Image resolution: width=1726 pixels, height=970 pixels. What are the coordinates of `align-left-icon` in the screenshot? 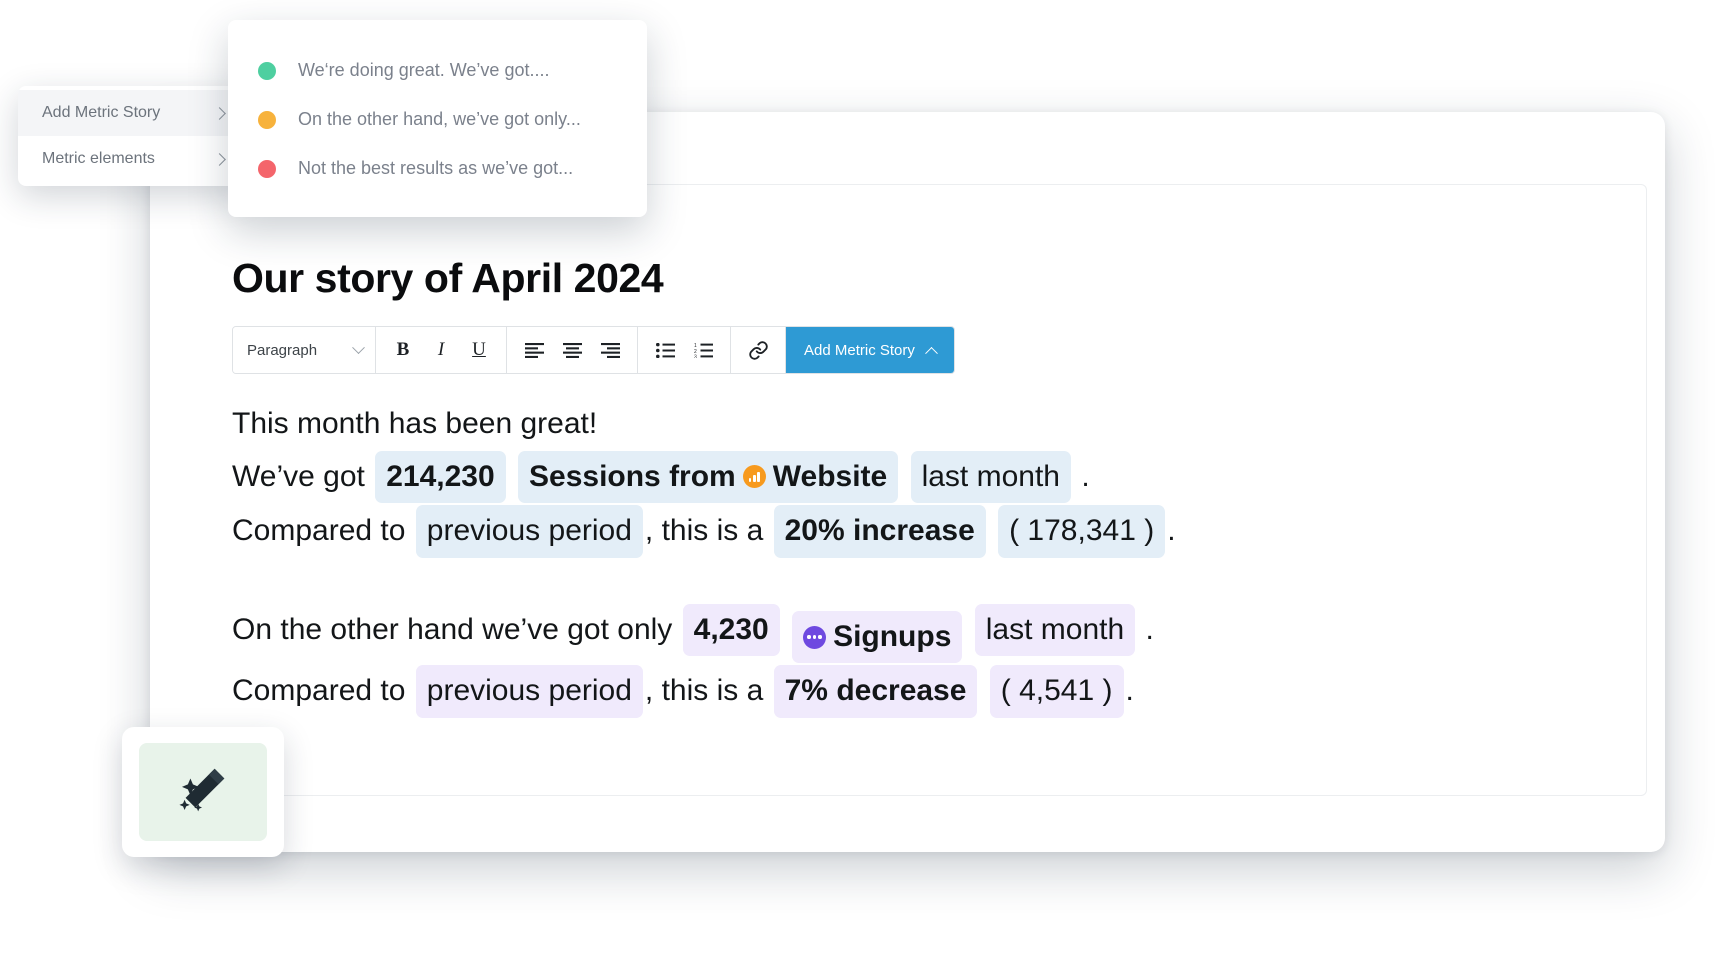 It's located at (534, 350).